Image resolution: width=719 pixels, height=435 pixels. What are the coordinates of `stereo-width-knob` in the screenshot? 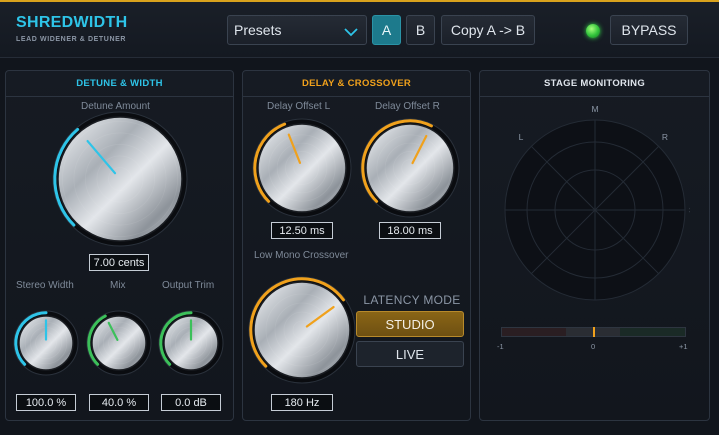 It's located at (46, 343).